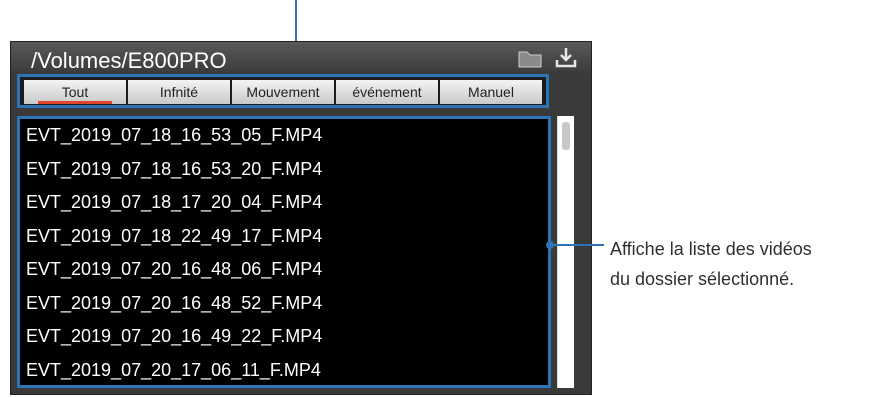  I want to click on download-icon, so click(566, 58).